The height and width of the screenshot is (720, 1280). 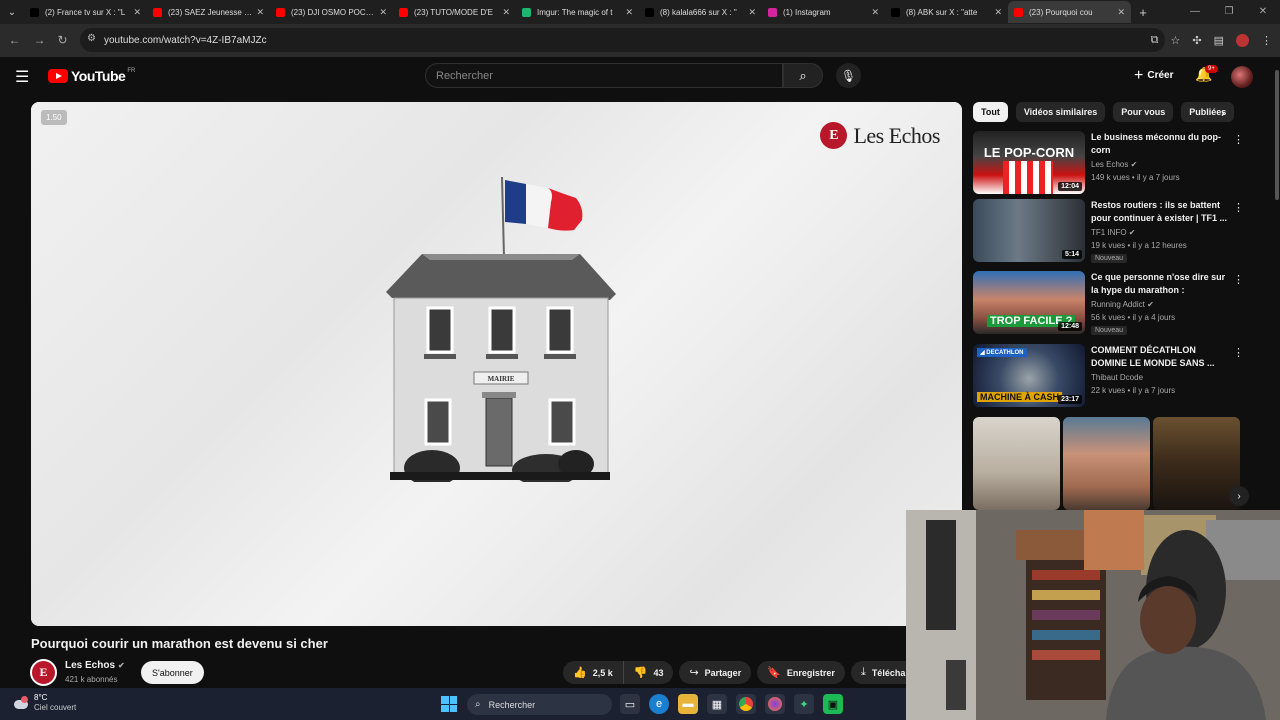 What do you see at coordinates (43, 672) in the screenshot?
I see `channel-avatar: E` at bounding box center [43, 672].